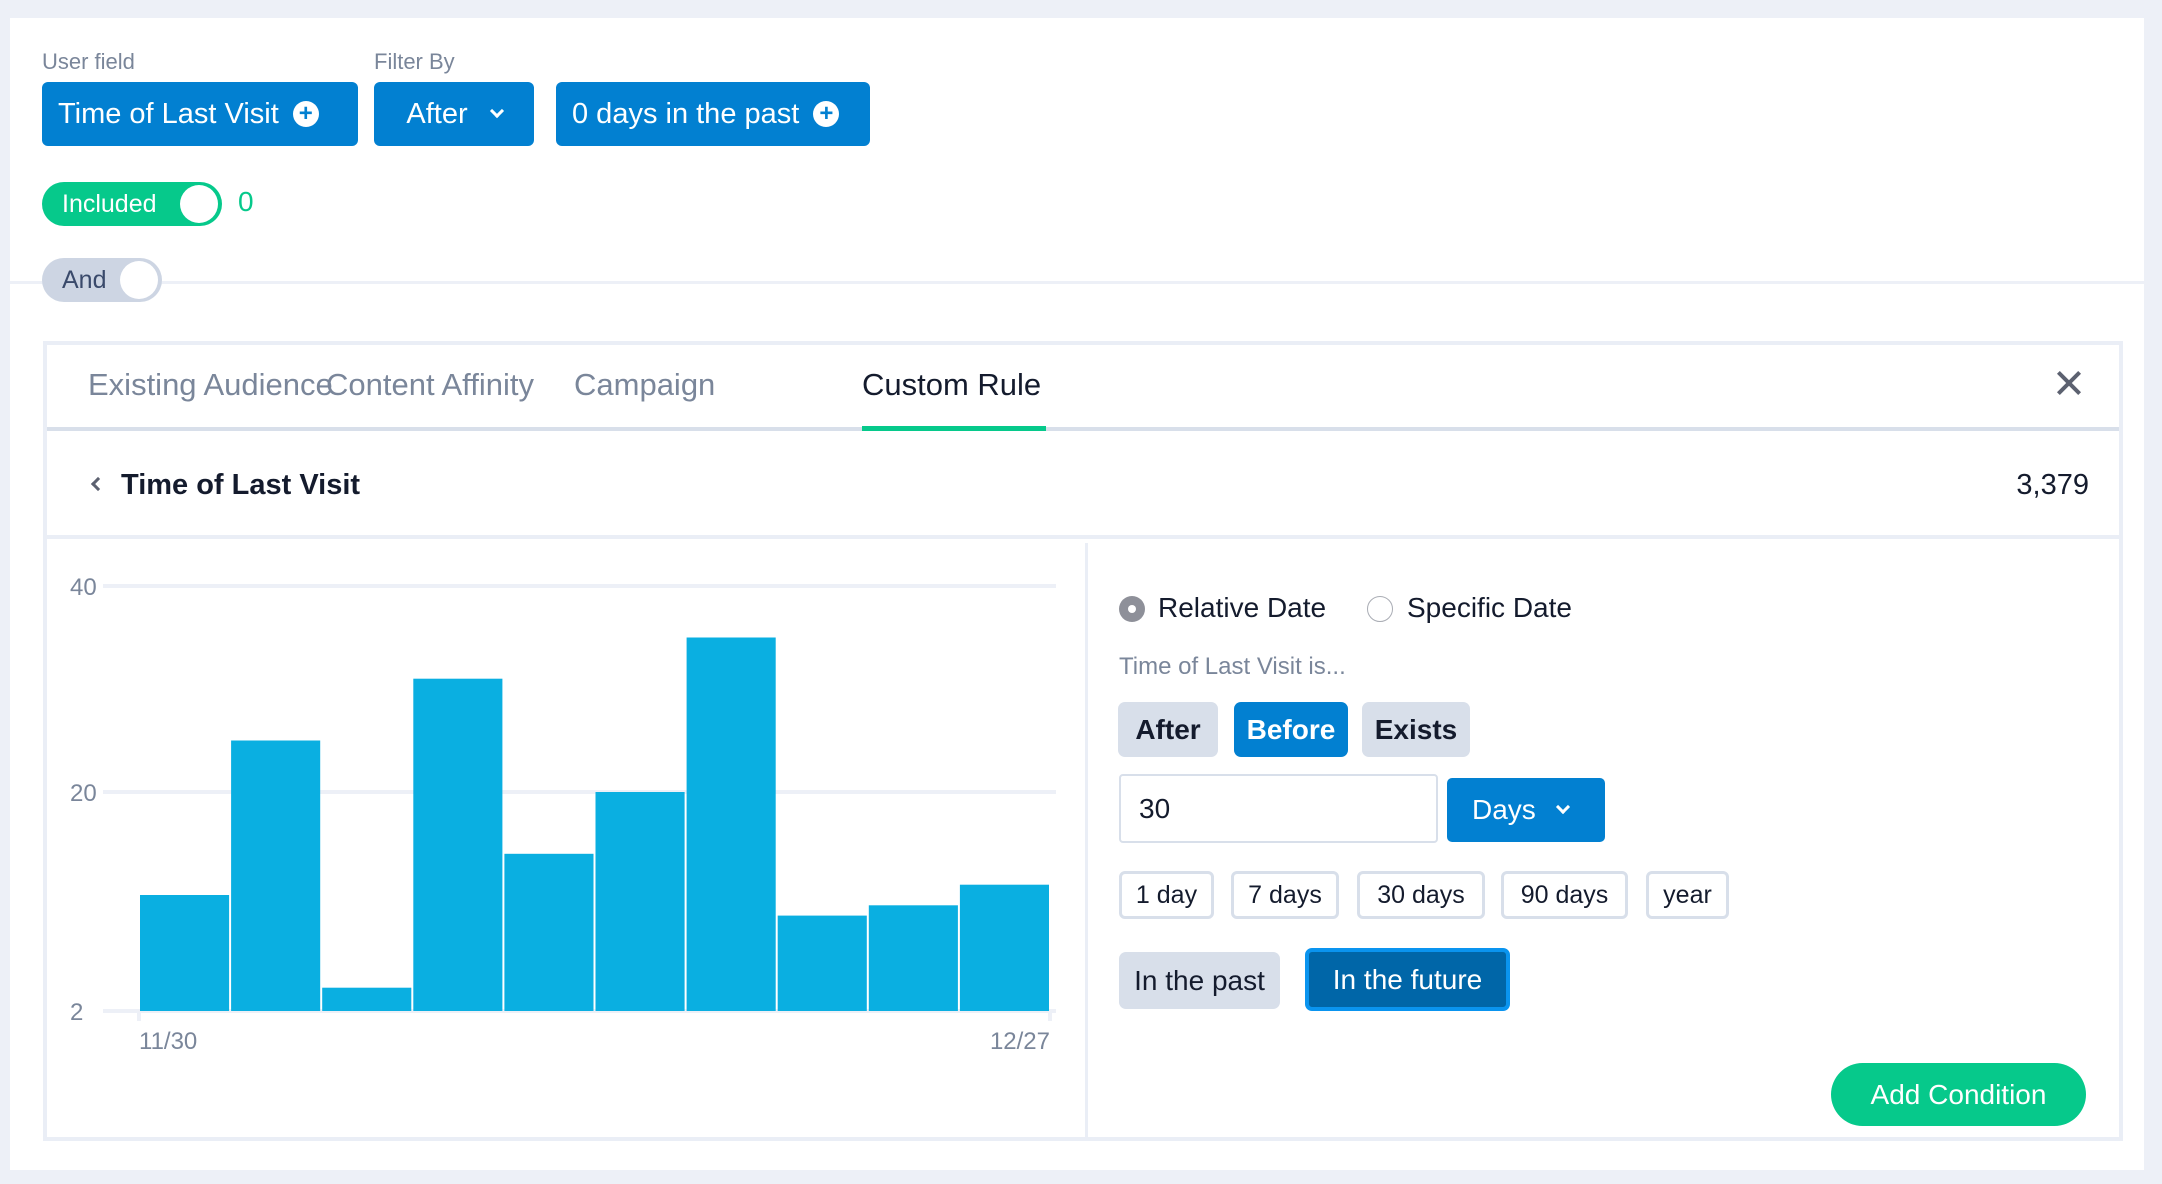 The width and height of the screenshot is (2162, 1184). I want to click on condition-value: 0 days in the past, so click(686, 113).